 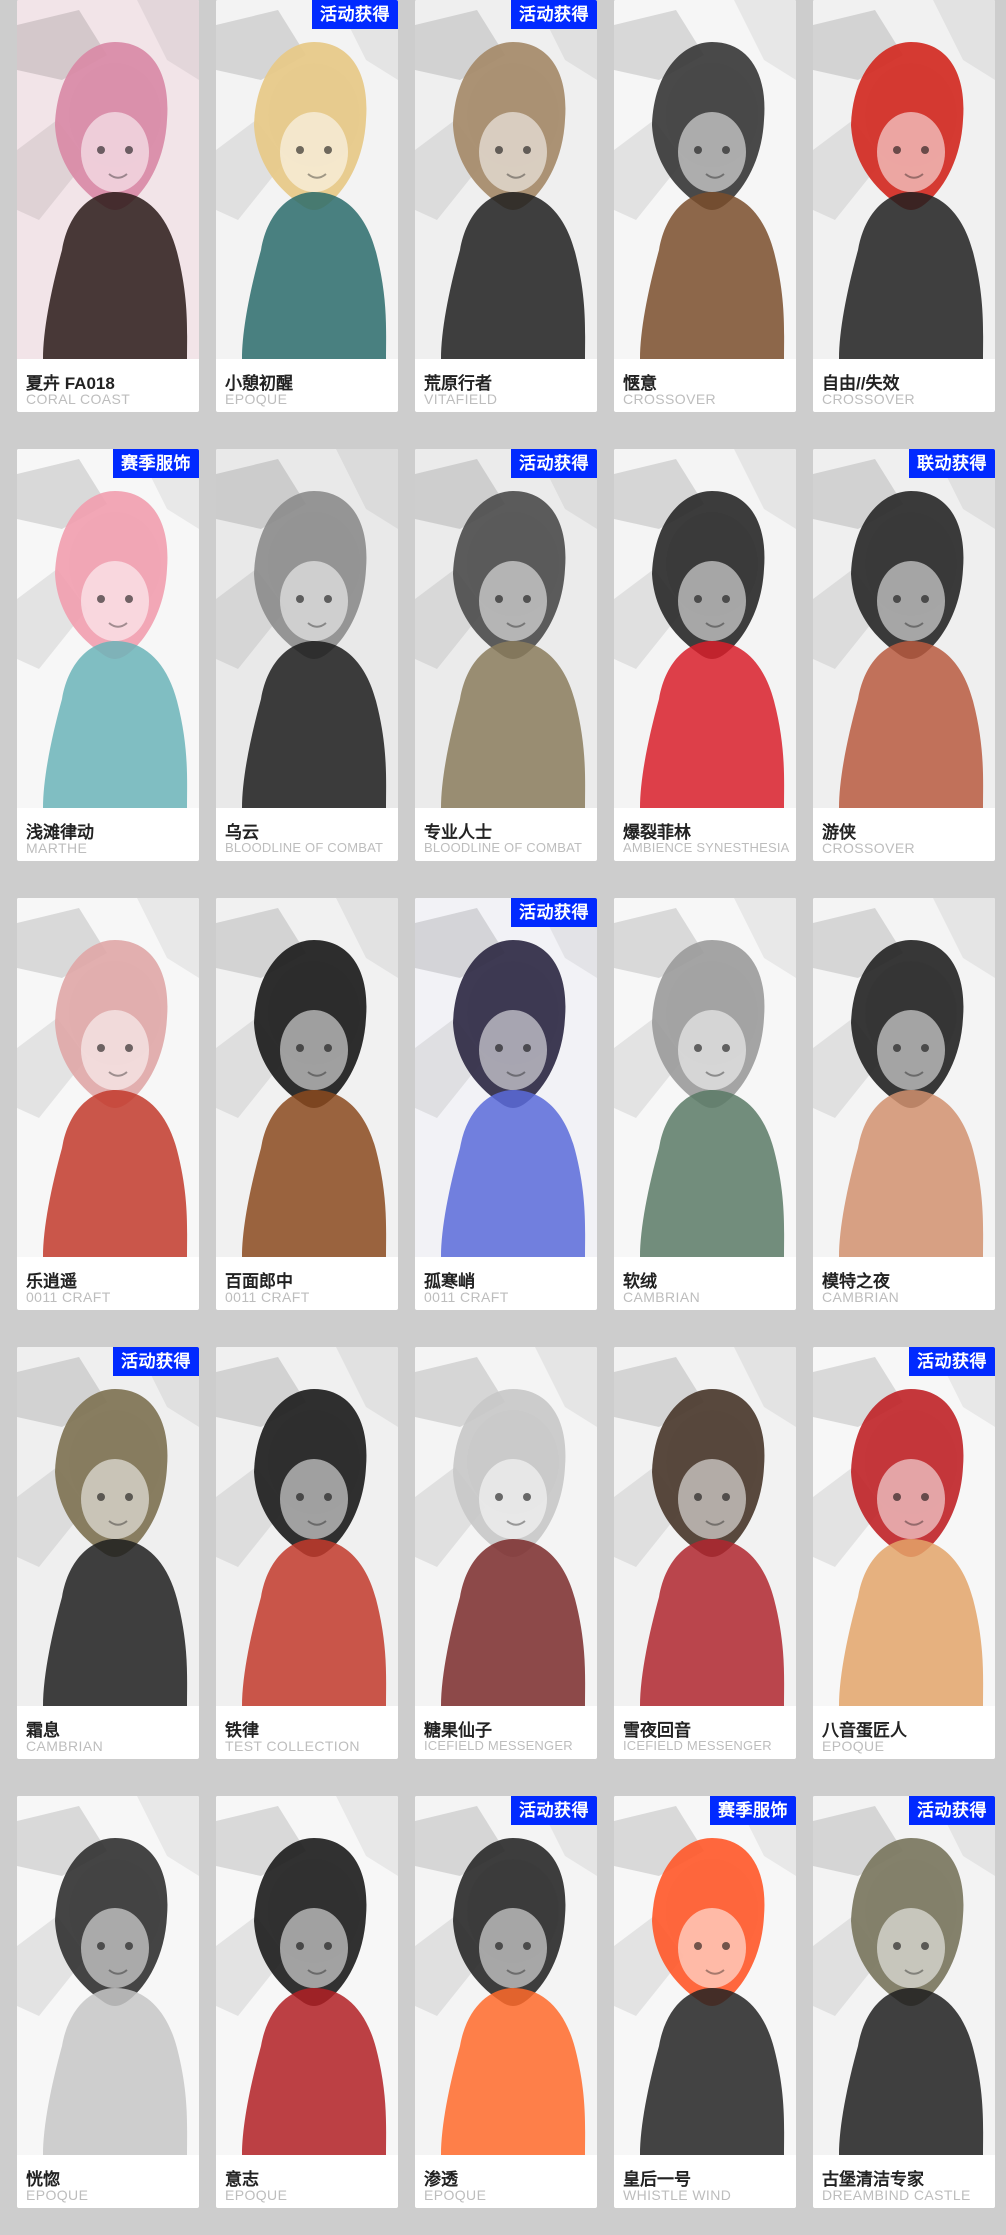 I want to click on skin-card: 活动获得 古堡清洁专家 DREAMBIND CASTLE, so click(x=904, y=2002).